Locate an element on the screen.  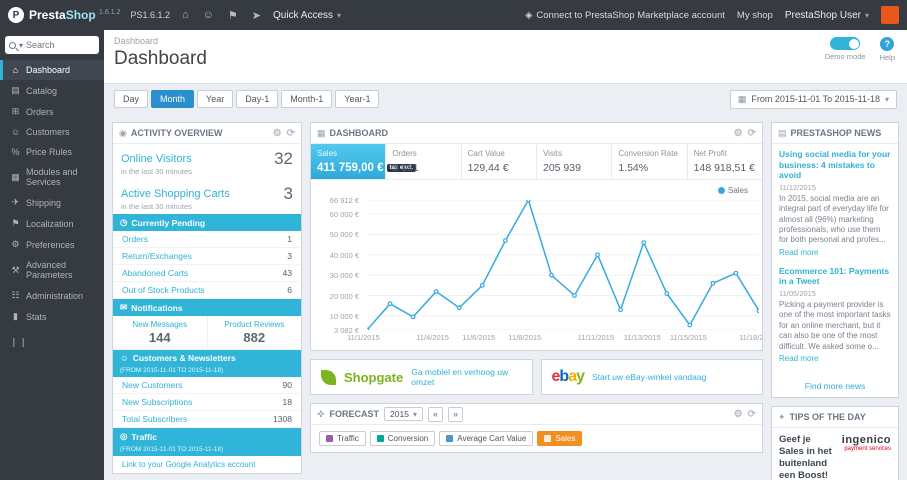
activity-row-orders: Orders 1 is located at coordinates (207, 239).